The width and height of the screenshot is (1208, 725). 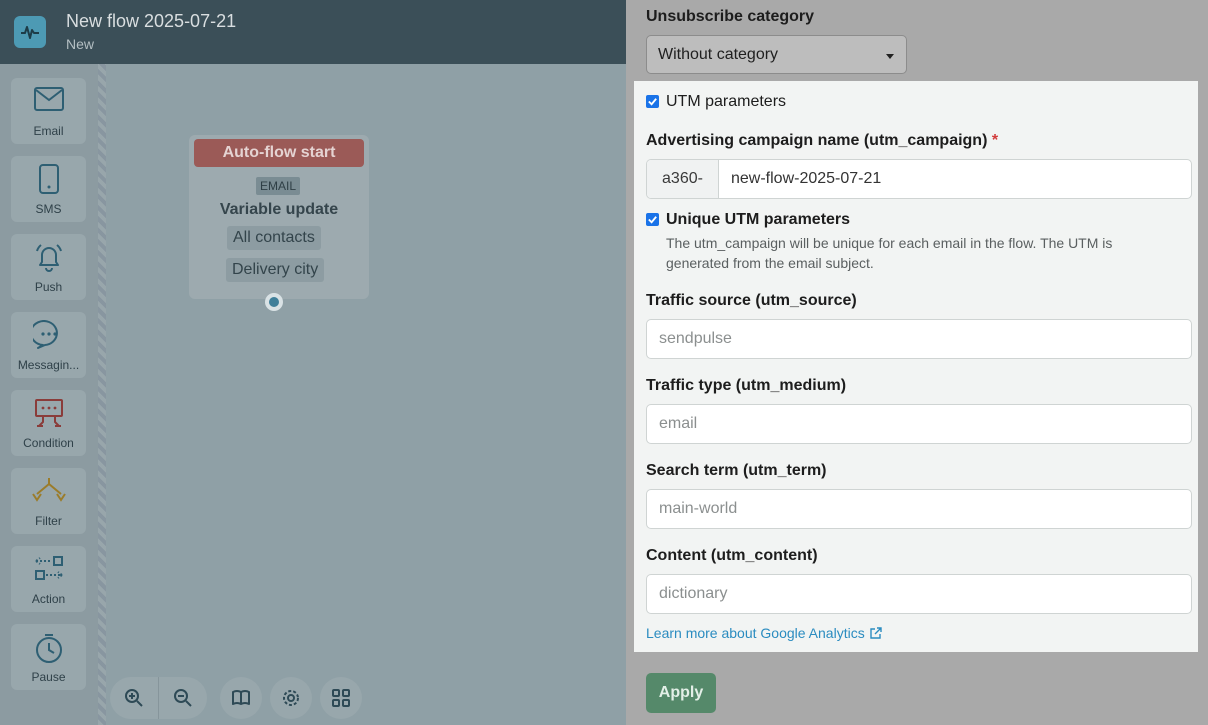 I want to click on gear-icon, so click(x=291, y=698).